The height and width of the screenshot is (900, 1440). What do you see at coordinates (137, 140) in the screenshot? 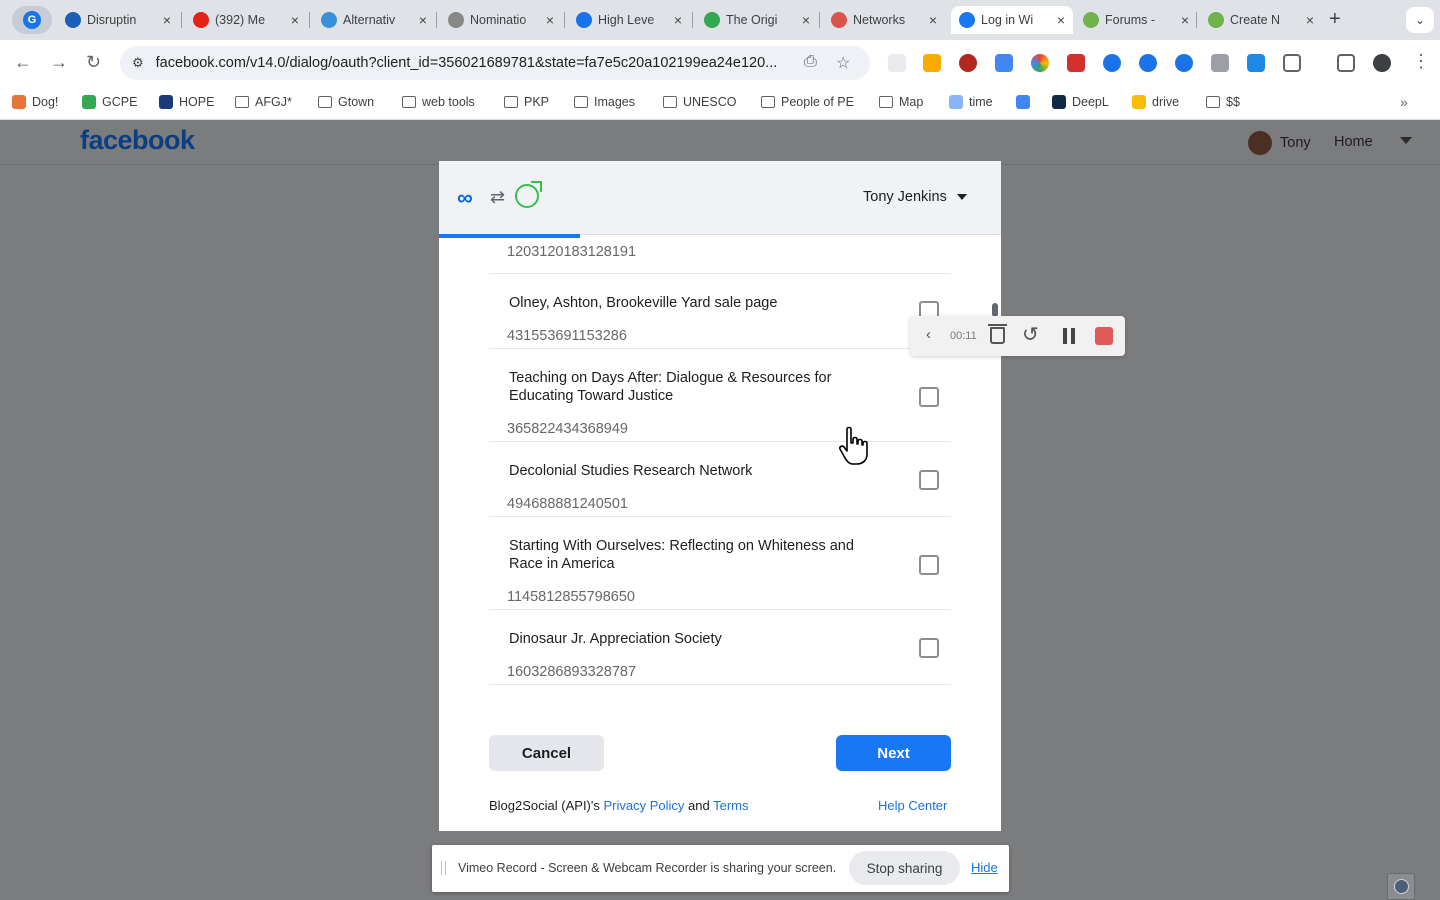
I see `facebook-logo: facebook` at bounding box center [137, 140].